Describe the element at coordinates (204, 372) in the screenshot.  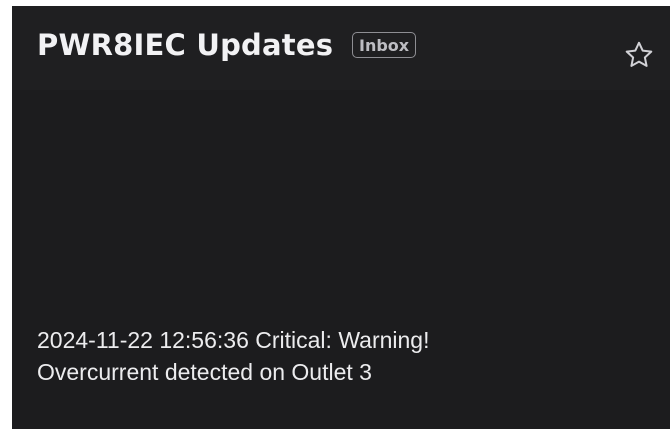
I see `message-line-2: Overcurrent detected on Outlet 3` at that location.